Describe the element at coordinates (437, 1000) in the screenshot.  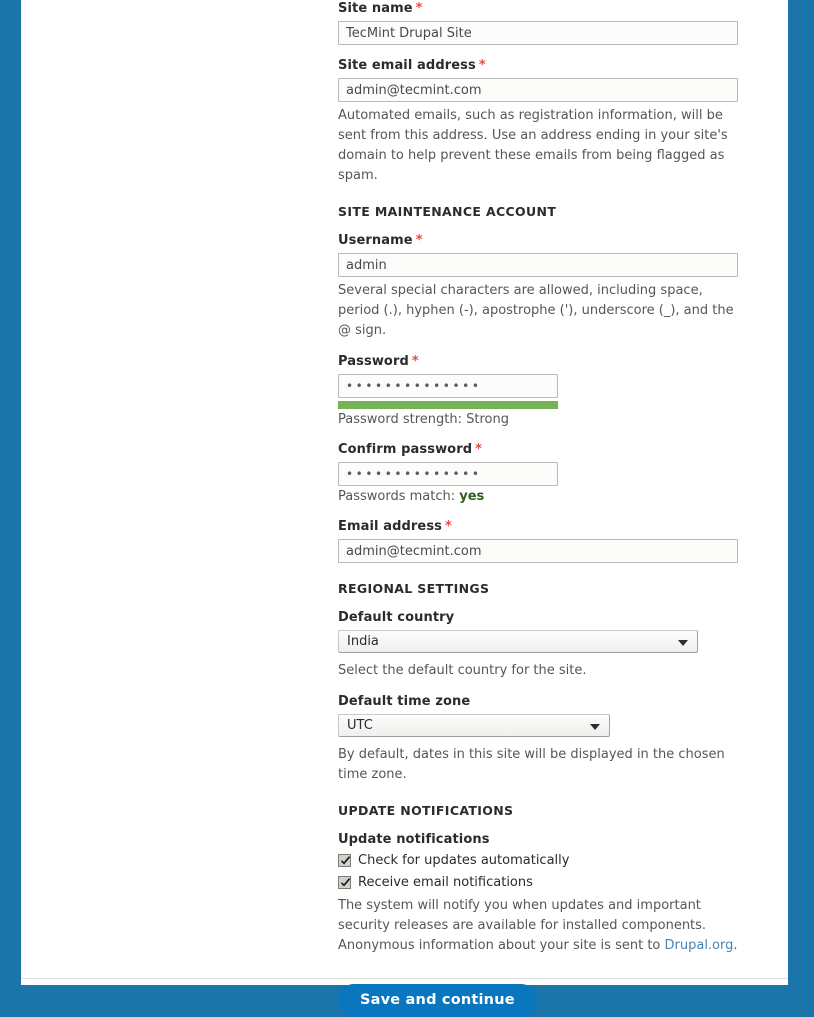
I see `save-and-continue-button: Save and continue` at that location.